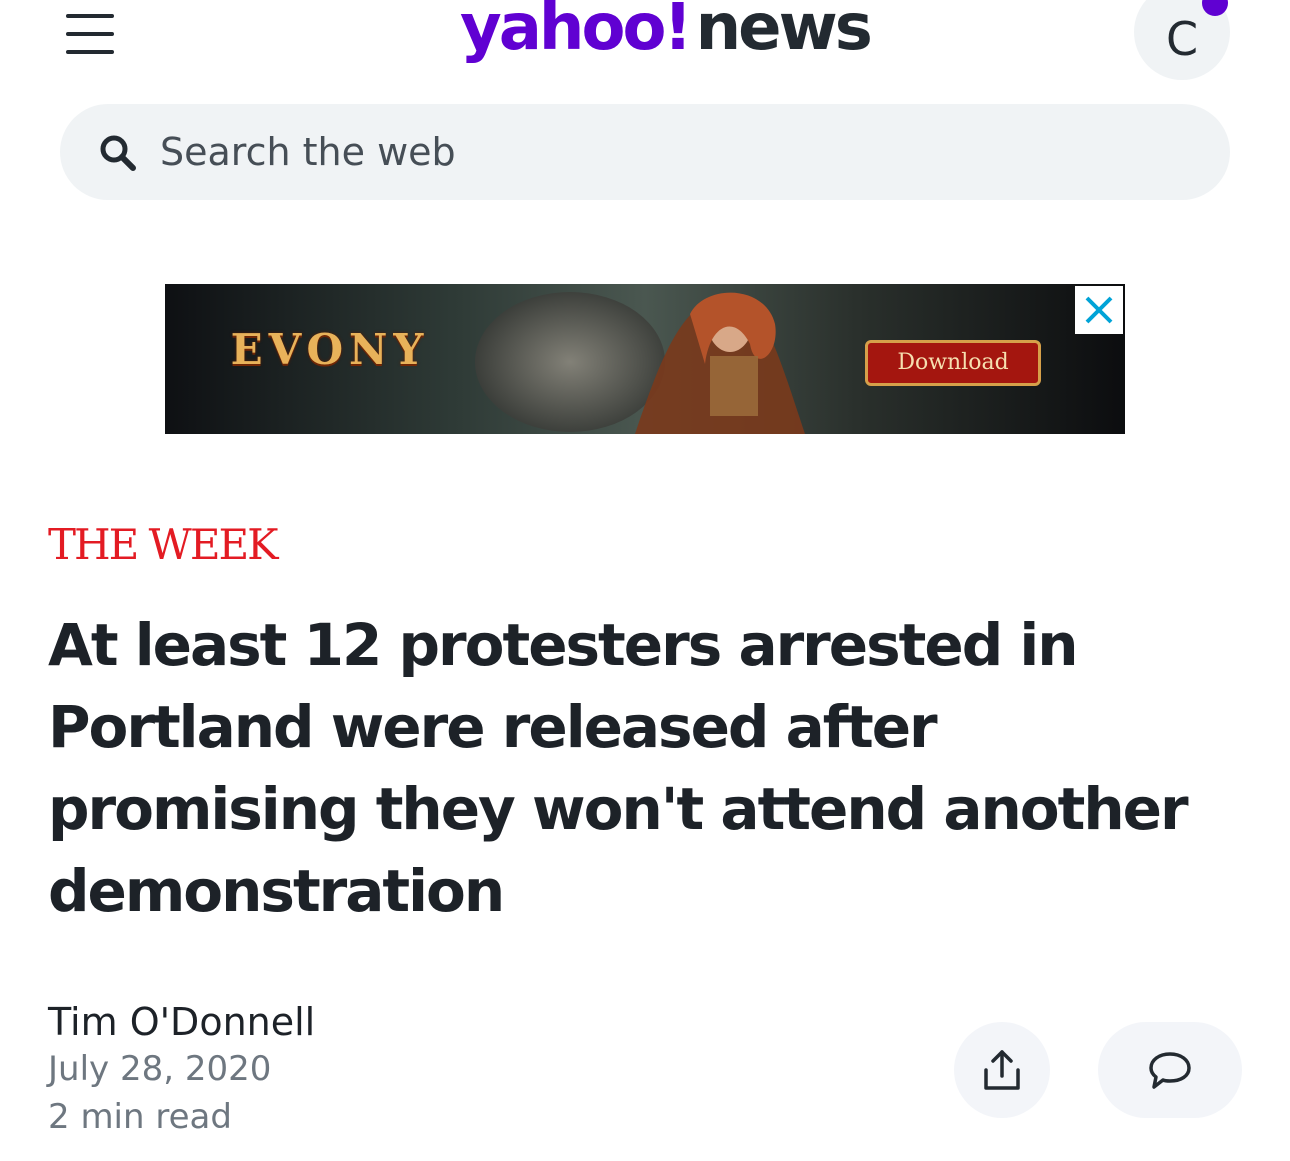 This screenshot has width=1290, height=1161. I want to click on logo-news-text: news, so click(784, 32).